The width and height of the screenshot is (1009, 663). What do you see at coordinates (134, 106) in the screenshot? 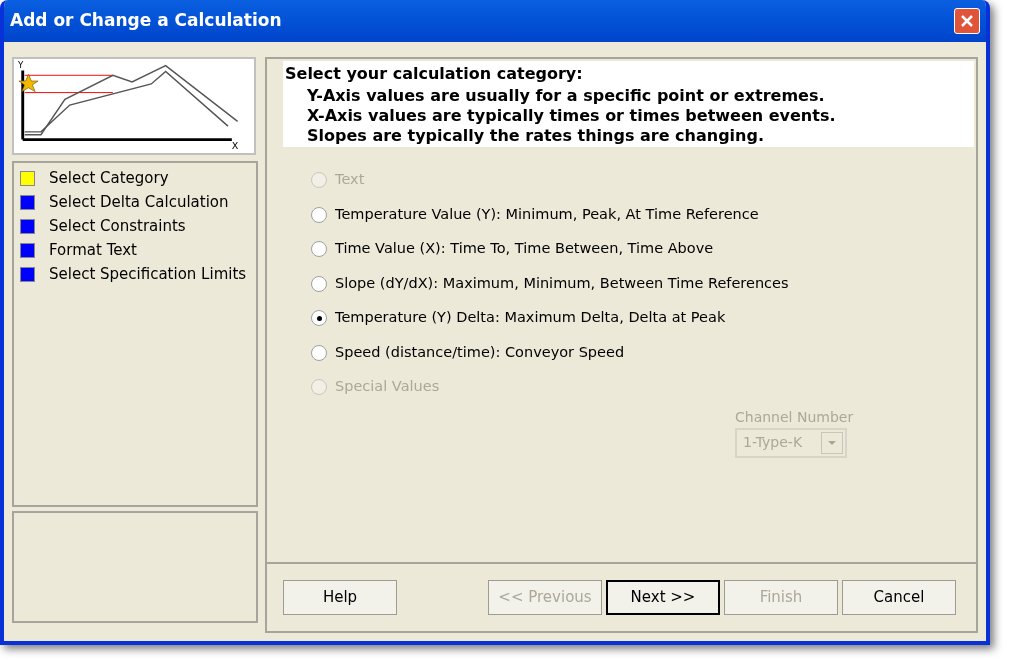
I see `line-chart-thumbnail-drawing: Y X` at bounding box center [134, 106].